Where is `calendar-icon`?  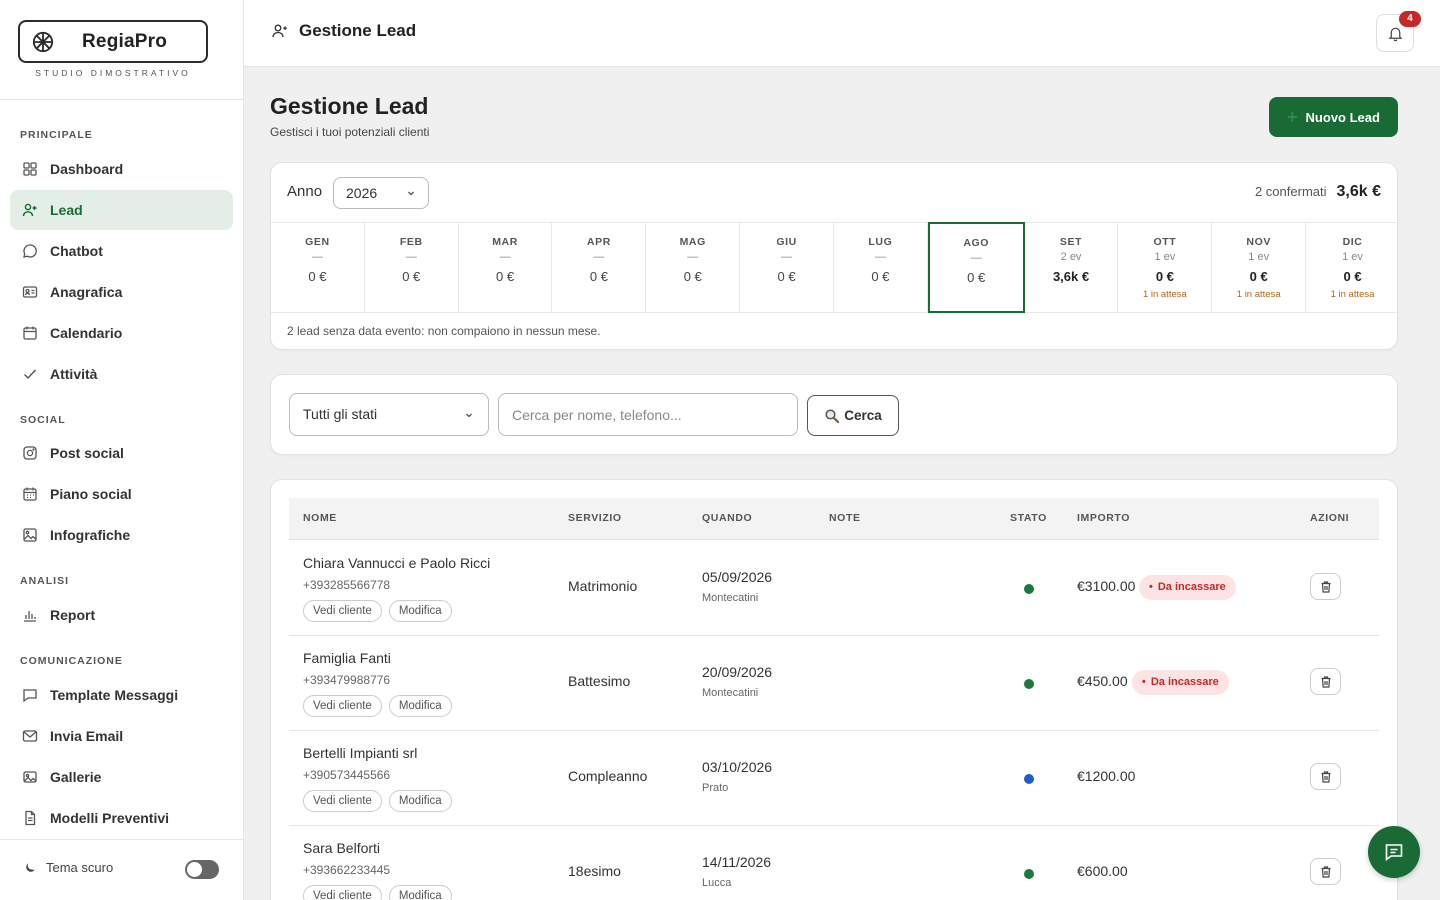 calendar-icon is located at coordinates (30, 333).